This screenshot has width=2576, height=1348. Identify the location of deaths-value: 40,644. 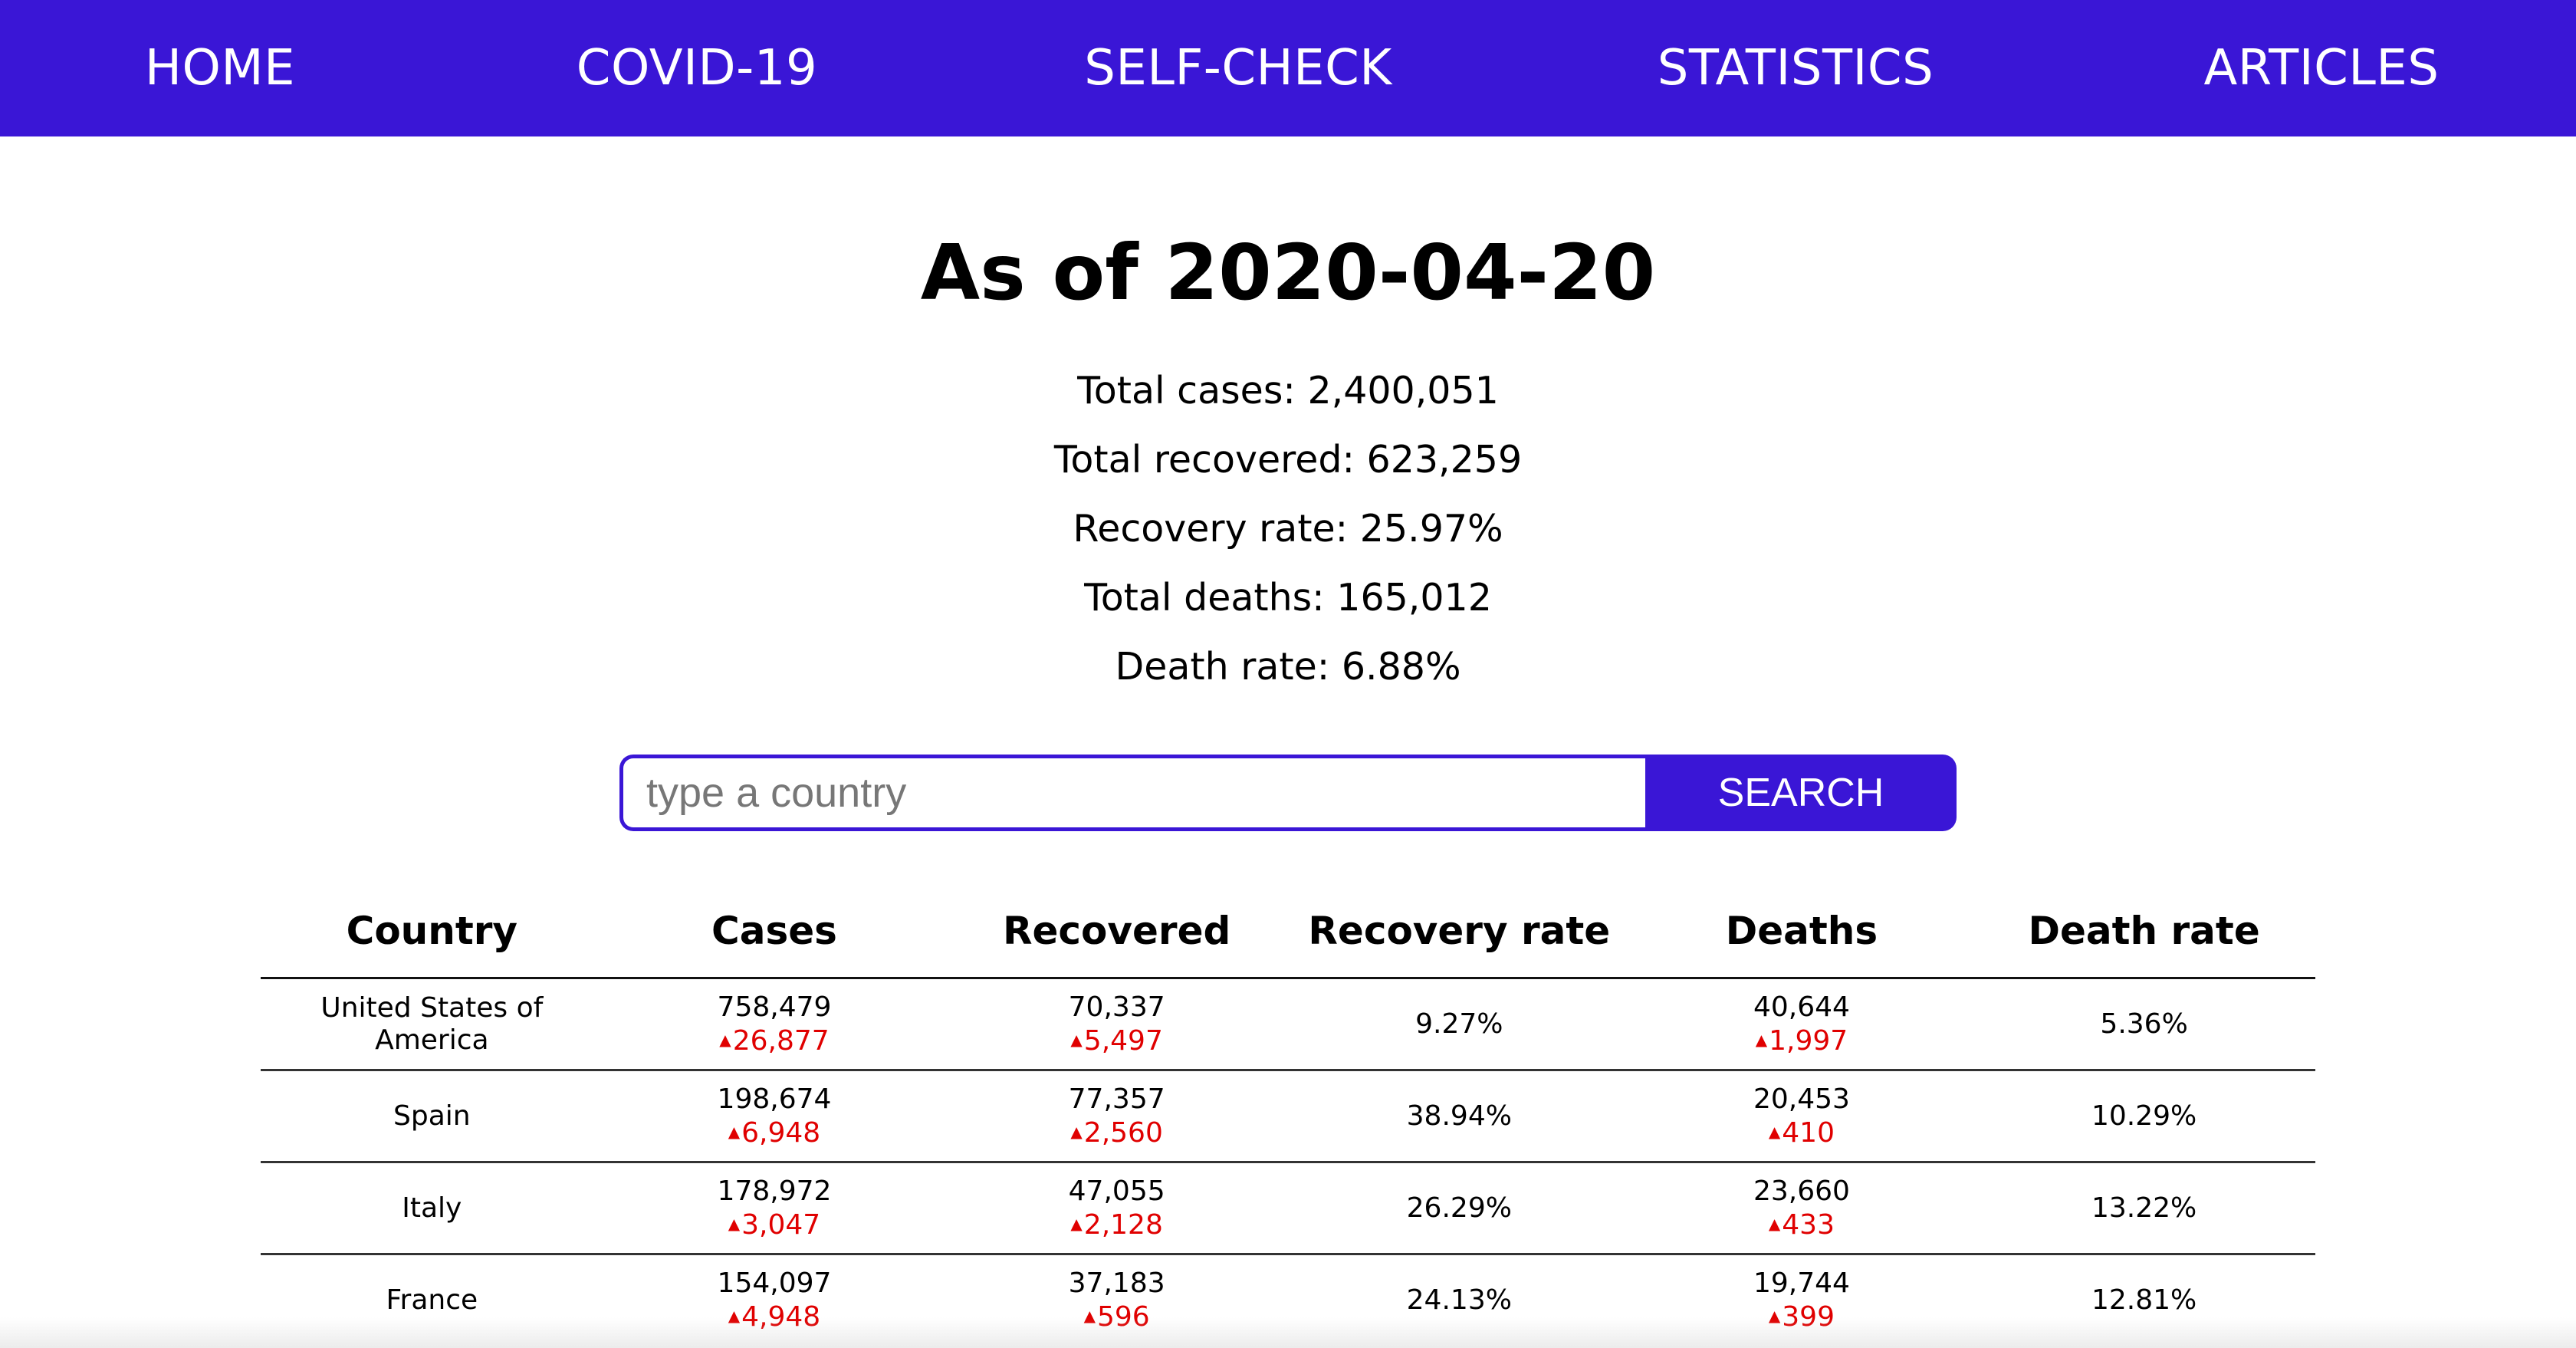
(1801, 1007).